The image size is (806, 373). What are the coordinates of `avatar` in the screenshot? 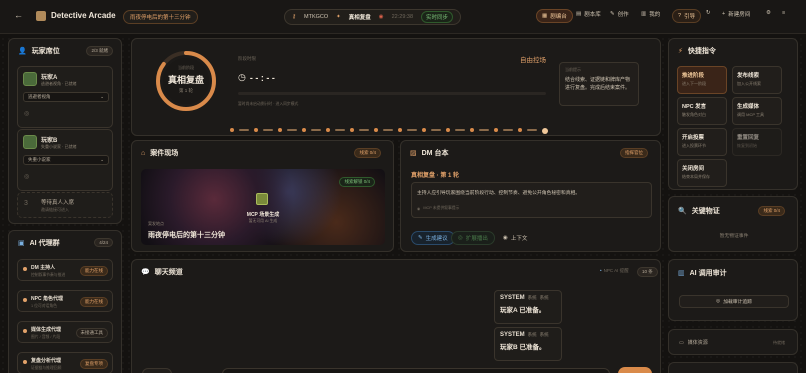 It's located at (30, 142).